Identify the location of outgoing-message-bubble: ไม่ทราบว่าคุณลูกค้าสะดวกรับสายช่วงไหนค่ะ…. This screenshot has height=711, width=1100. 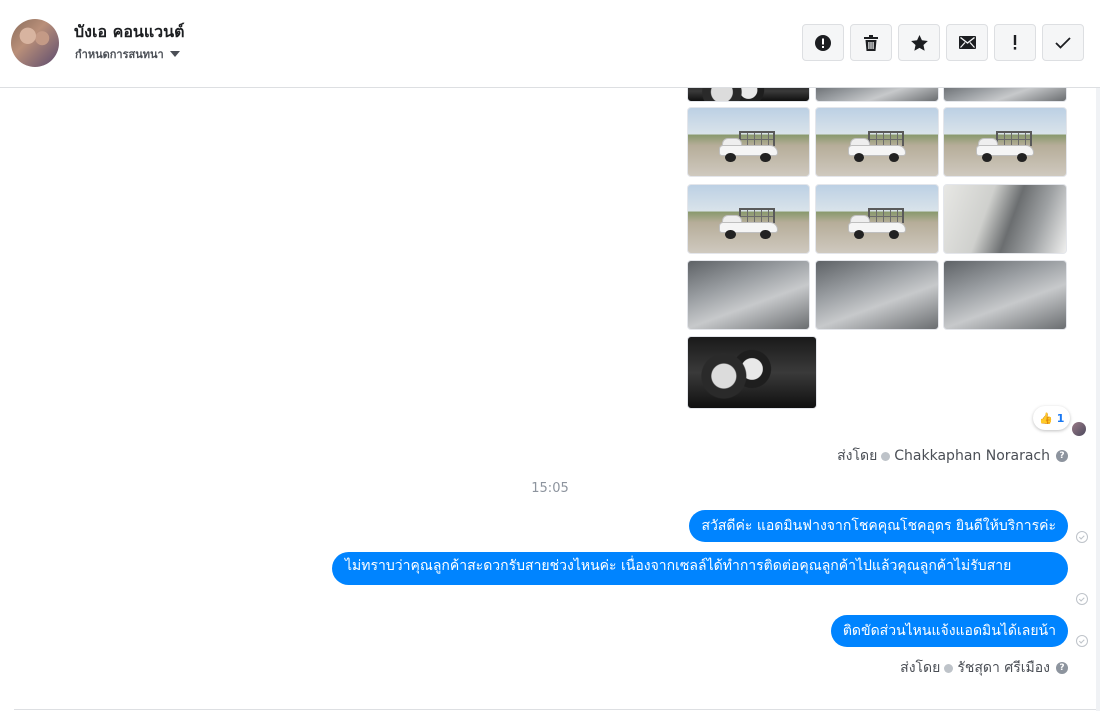
(700, 568).